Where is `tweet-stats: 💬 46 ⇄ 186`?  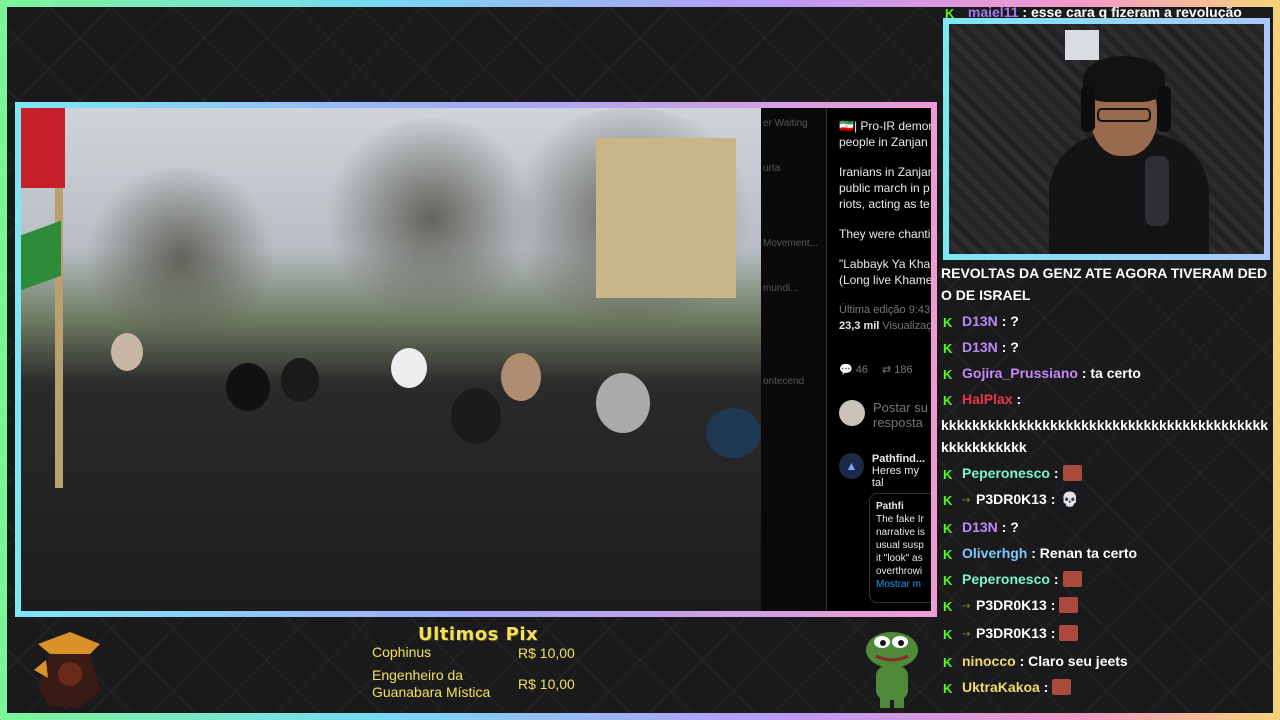 tweet-stats: 💬 46 ⇄ 186 is located at coordinates (876, 369).